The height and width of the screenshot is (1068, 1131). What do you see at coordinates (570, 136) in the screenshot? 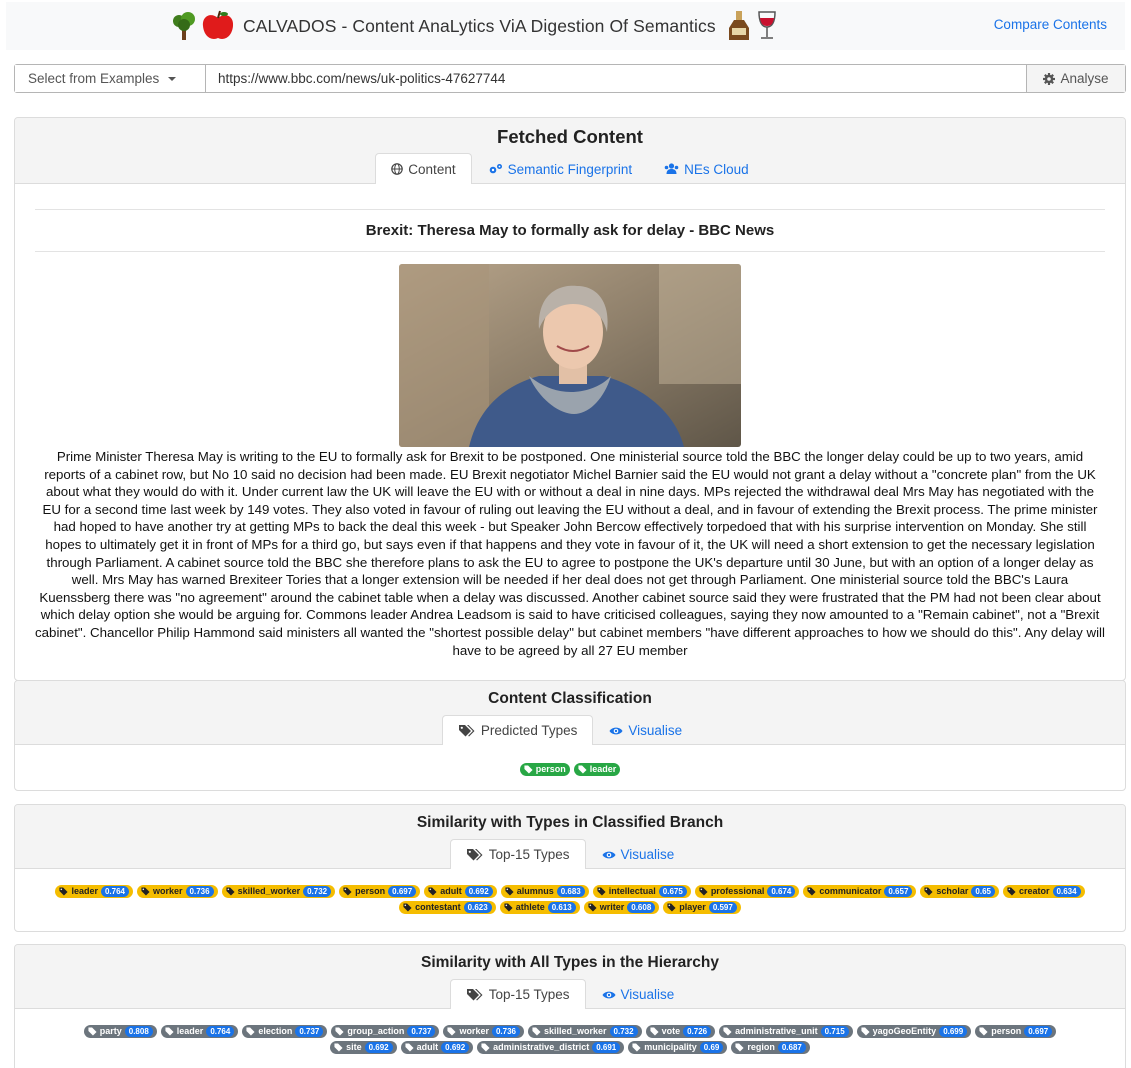
I see `fetched-content-title: Fetched Content` at bounding box center [570, 136].